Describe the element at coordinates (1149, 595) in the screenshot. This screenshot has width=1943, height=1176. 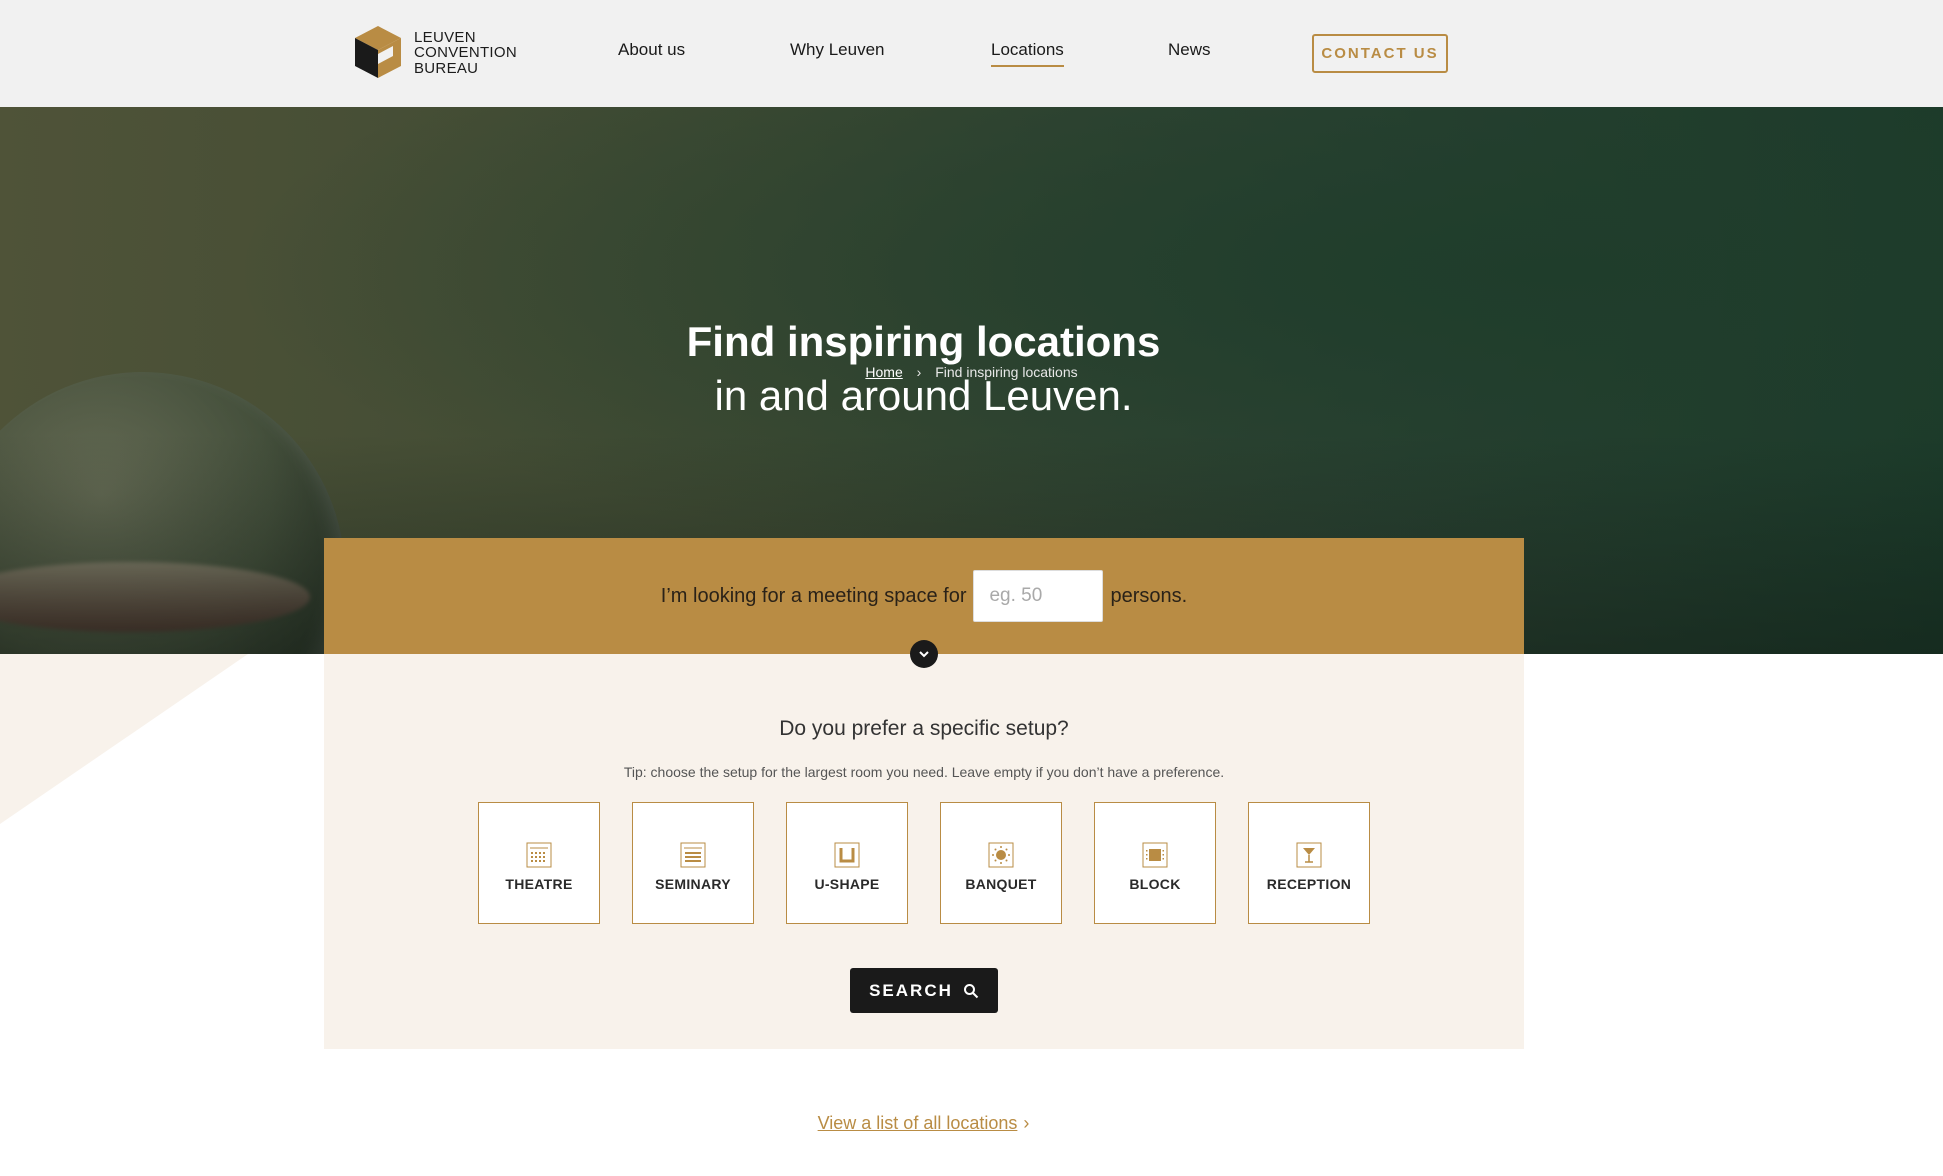
I see `meeting-suffix-label: persons.` at that location.